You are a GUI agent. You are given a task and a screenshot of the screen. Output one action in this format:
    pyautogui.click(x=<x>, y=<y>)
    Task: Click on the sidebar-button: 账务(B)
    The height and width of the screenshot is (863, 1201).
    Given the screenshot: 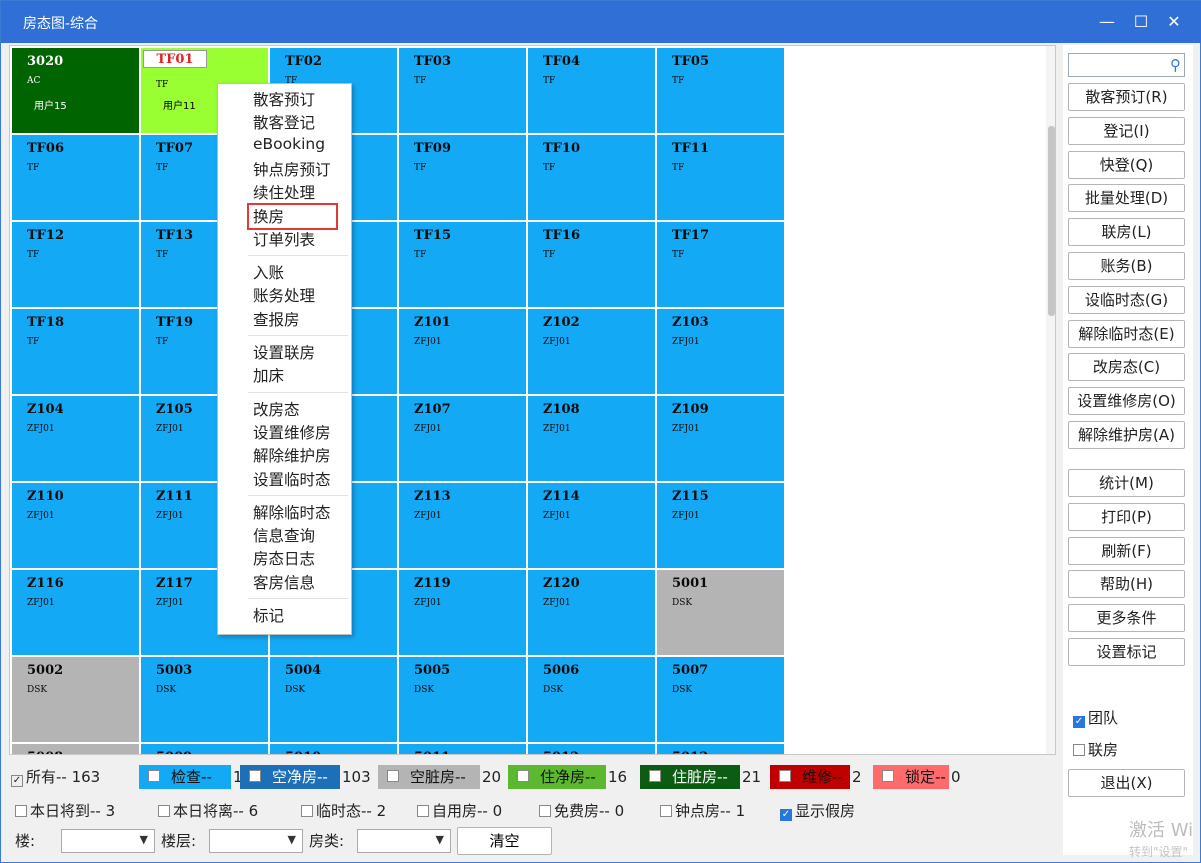 What is the action you would take?
    pyautogui.click(x=1126, y=266)
    